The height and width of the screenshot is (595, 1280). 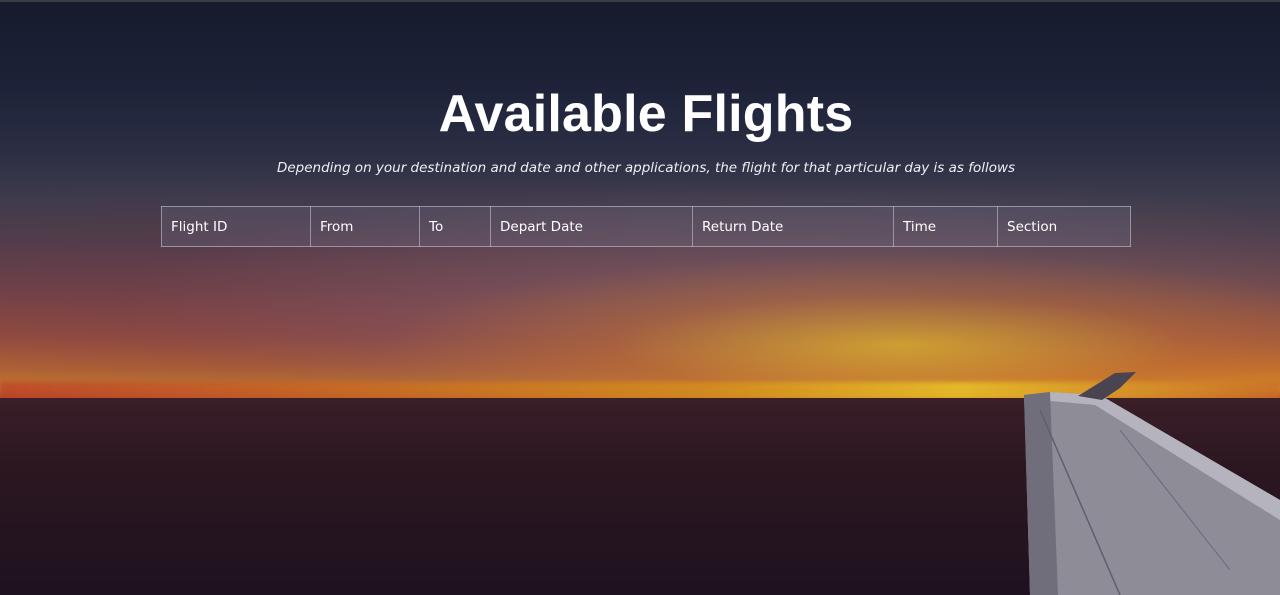 I want to click on column-header-flight-id: Flight ID, so click(x=236, y=226).